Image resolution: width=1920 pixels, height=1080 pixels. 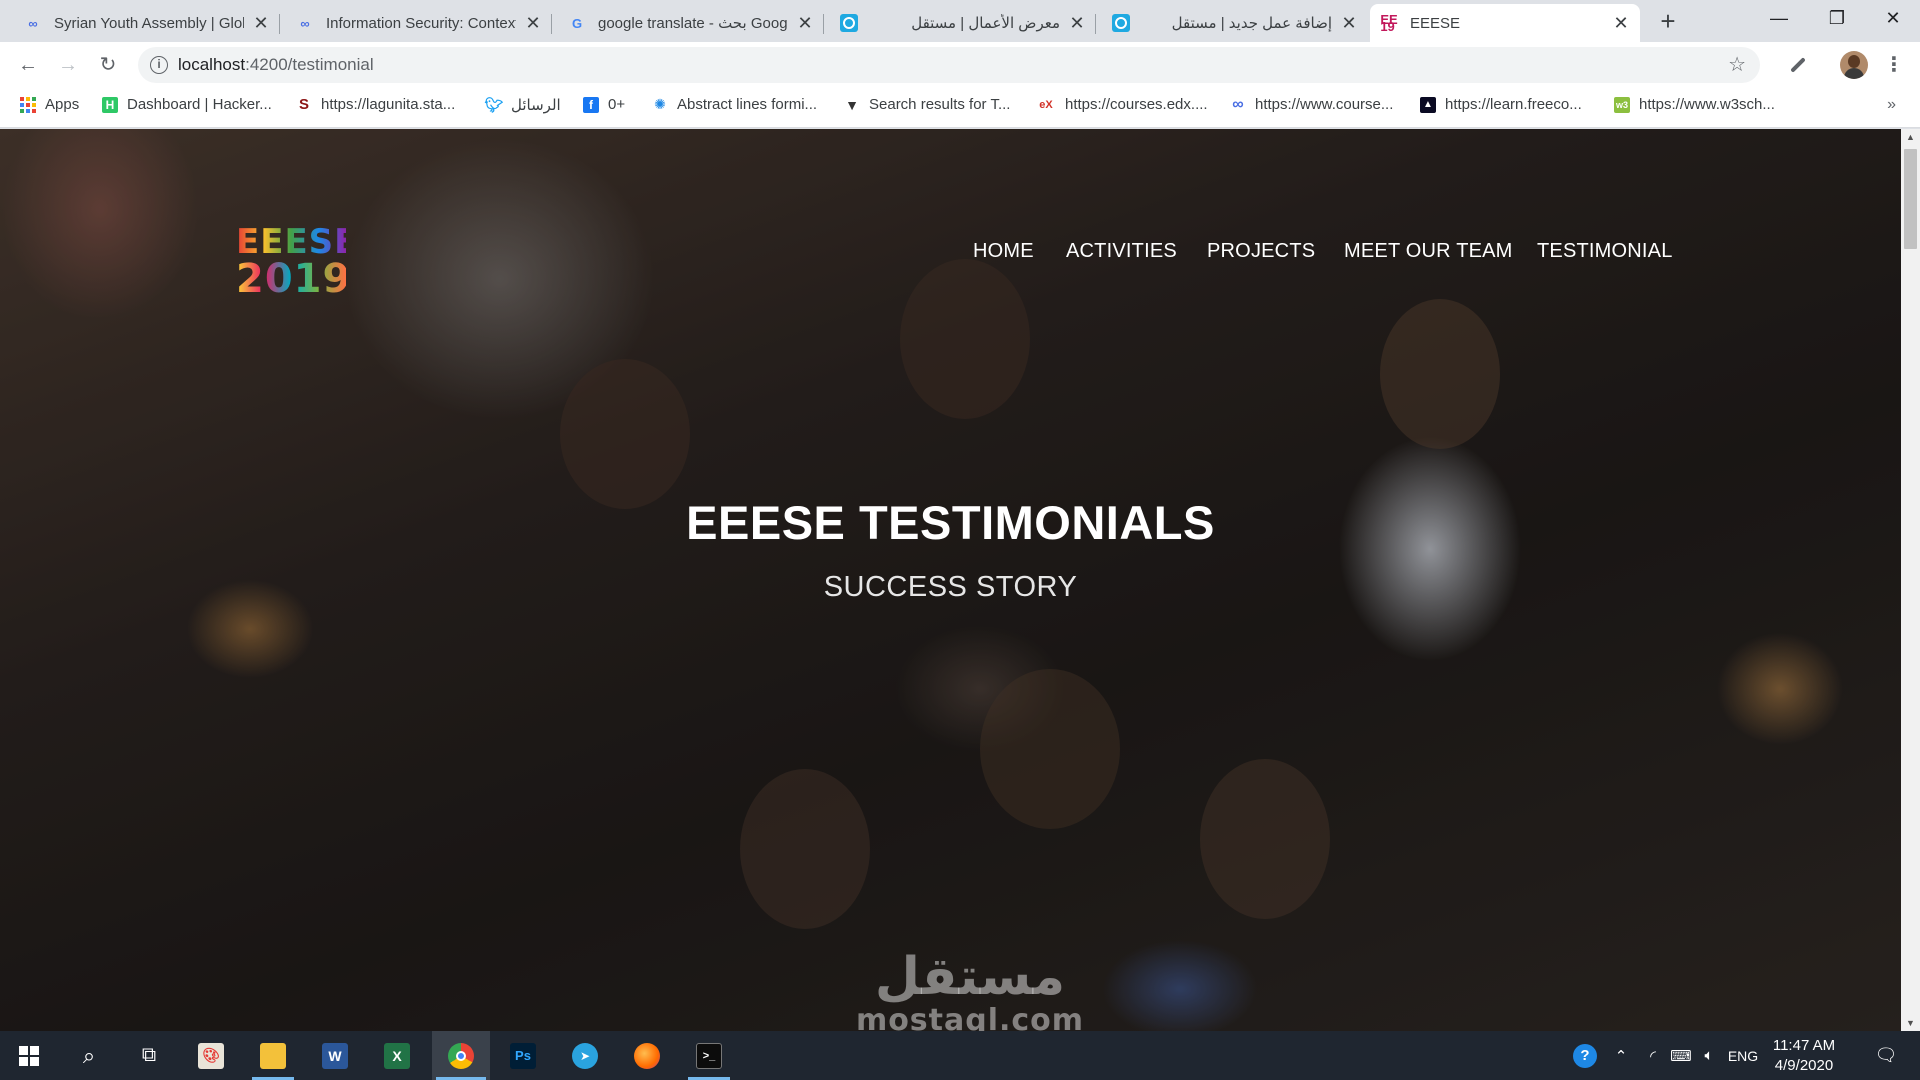 I want to click on tab-mostaql-add-work: إضافة عمل جديد | مستقل ✕, so click(x=1235, y=23).